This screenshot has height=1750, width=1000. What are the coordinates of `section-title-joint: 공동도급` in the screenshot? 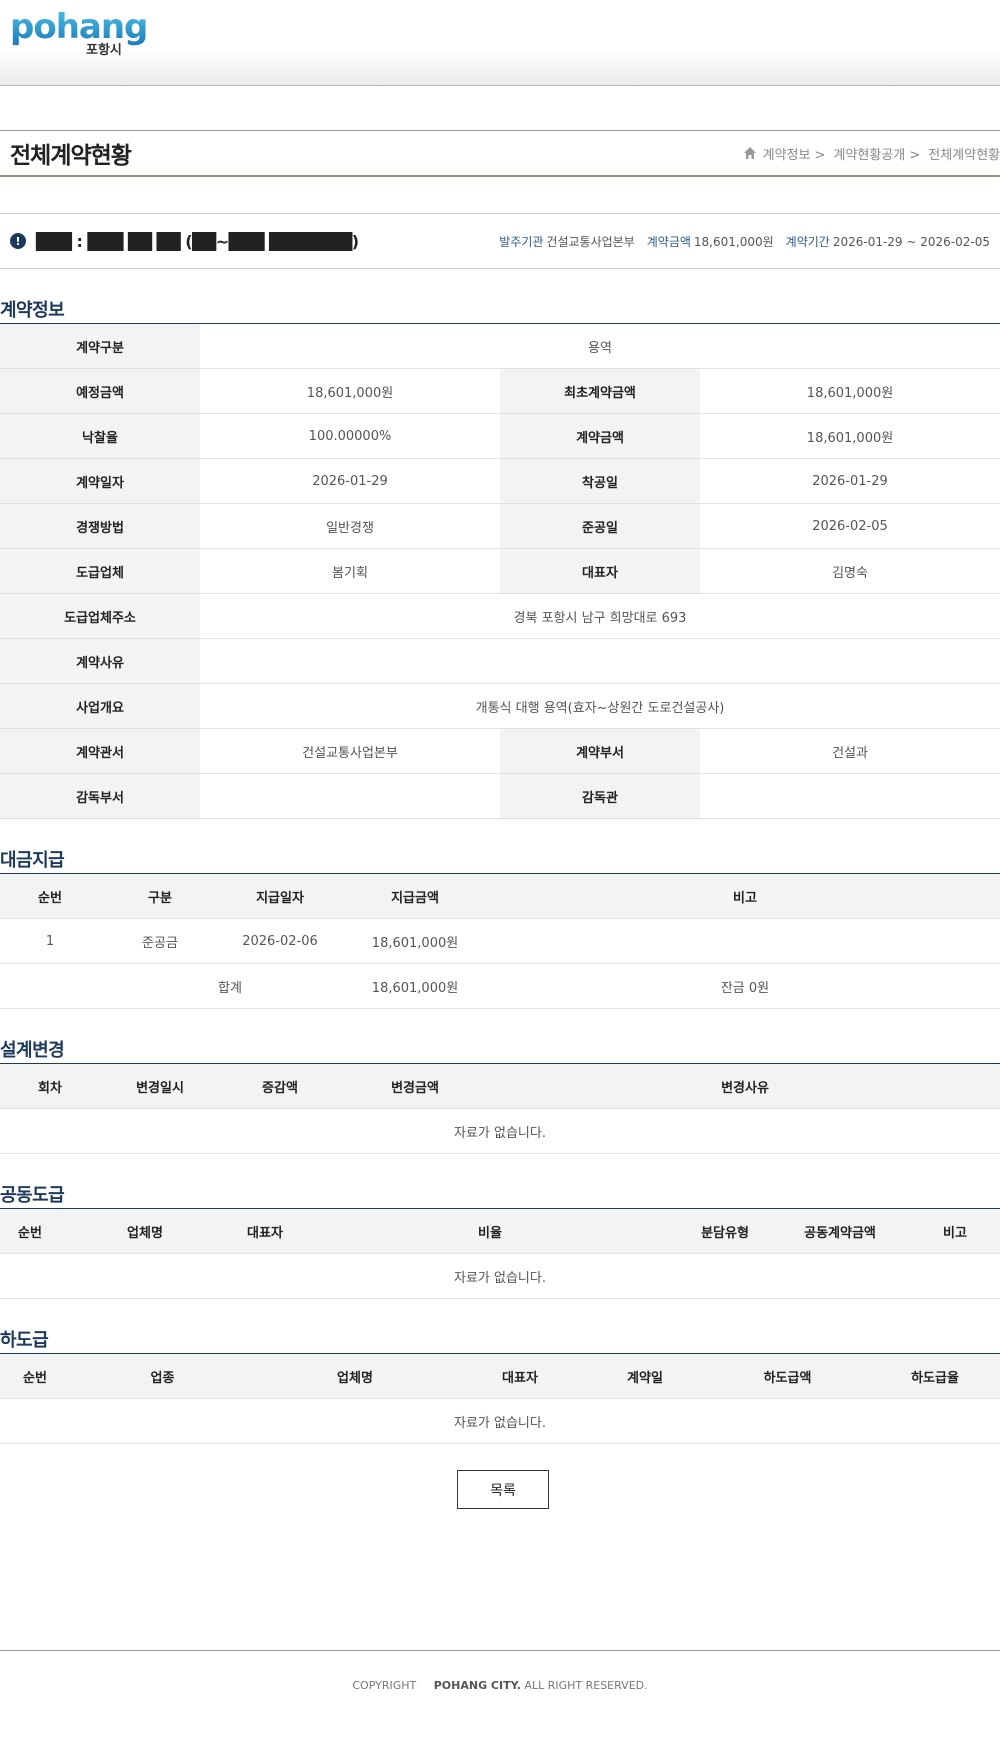 It's located at (32, 1195).